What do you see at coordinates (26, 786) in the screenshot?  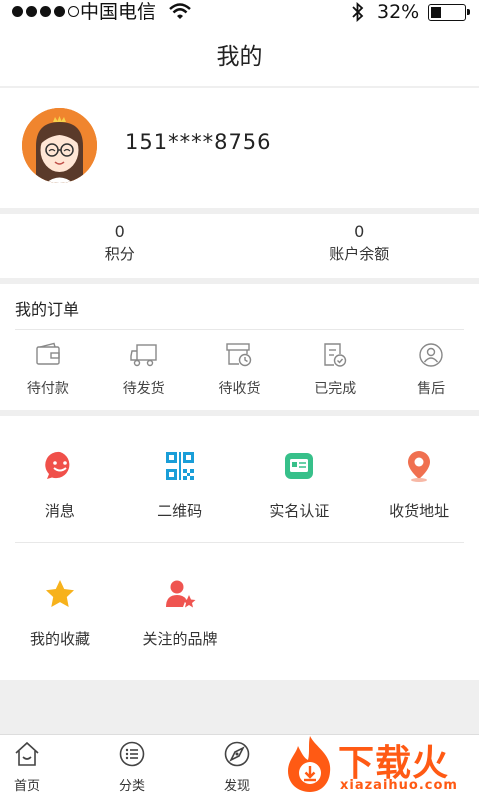 I see `tab-label: 首页` at bounding box center [26, 786].